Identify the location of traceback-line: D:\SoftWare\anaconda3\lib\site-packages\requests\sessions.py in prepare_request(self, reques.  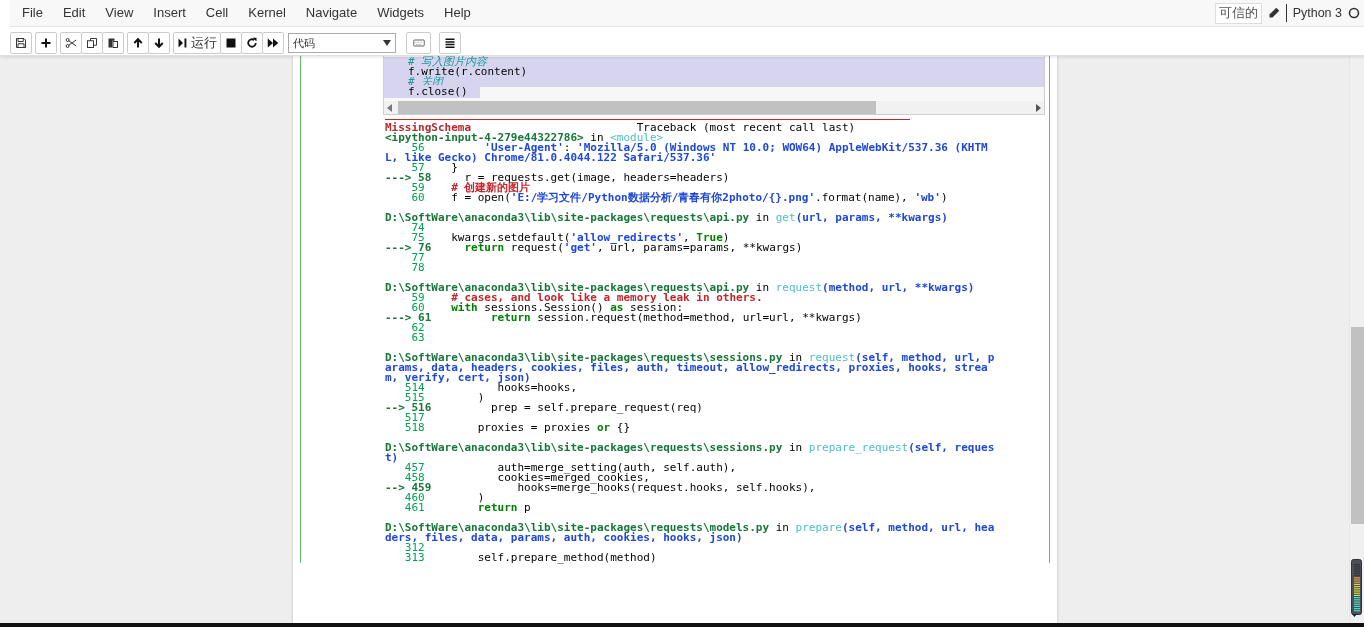
(690, 448).